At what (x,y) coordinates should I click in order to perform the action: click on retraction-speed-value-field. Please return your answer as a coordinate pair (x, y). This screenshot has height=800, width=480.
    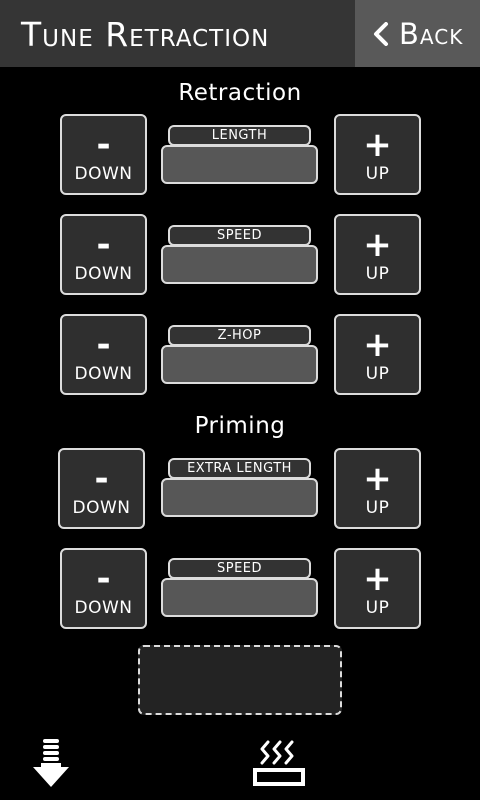
    Looking at the image, I should click on (239, 264).